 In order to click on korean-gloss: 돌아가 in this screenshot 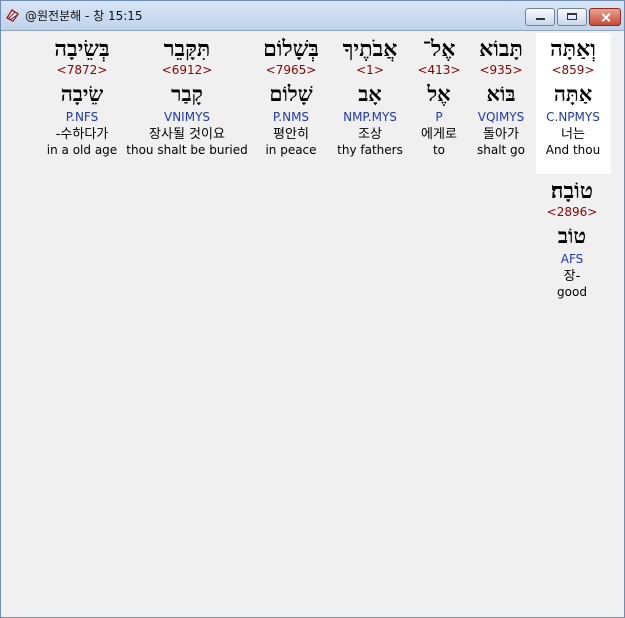, I will do `click(501, 134)`.